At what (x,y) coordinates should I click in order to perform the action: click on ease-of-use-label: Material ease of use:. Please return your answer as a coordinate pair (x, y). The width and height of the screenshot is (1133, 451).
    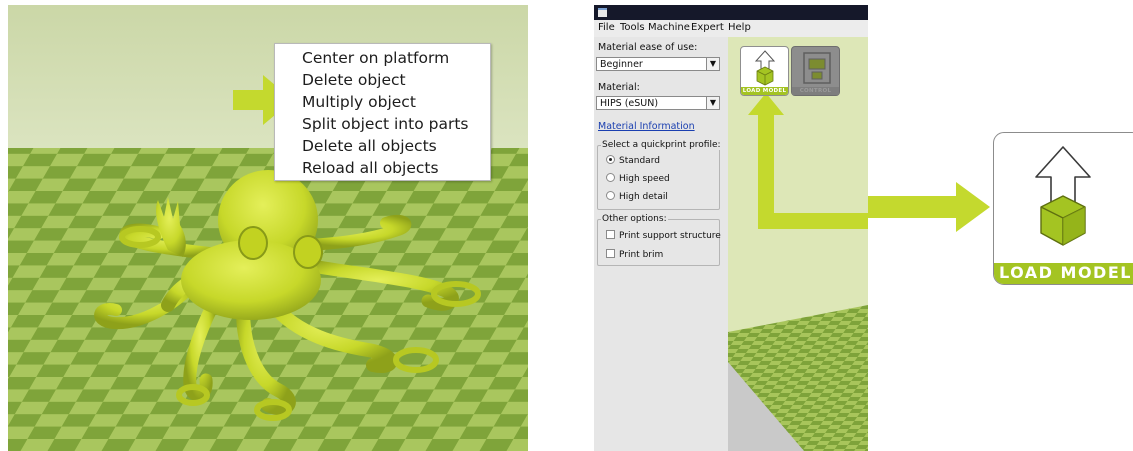
    Looking at the image, I should click on (648, 47).